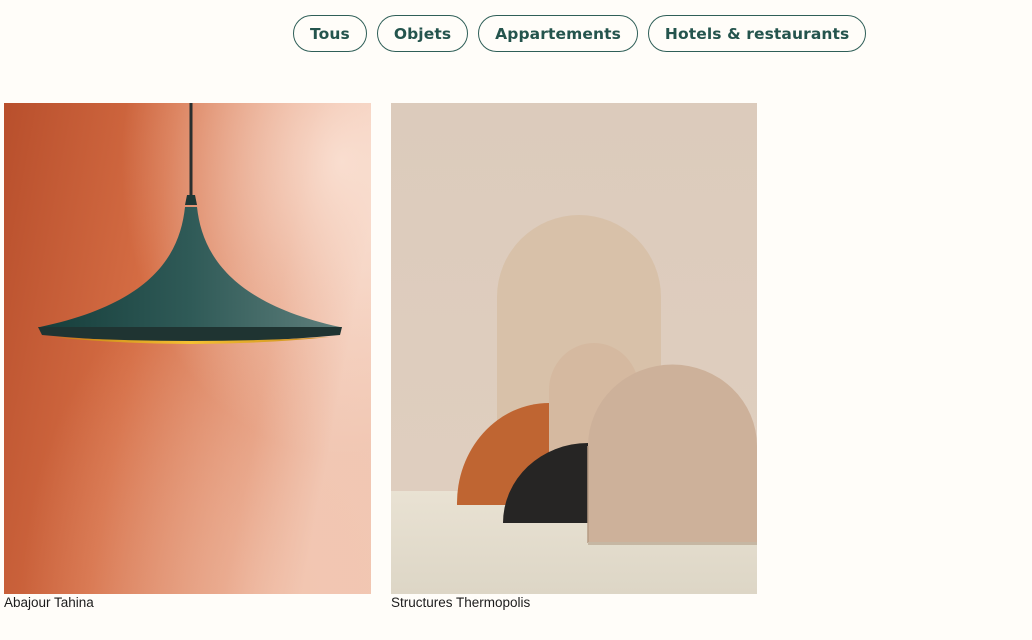 The image size is (1032, 640). I want to click on filter-objets-button: Objets, so click(422, 33).